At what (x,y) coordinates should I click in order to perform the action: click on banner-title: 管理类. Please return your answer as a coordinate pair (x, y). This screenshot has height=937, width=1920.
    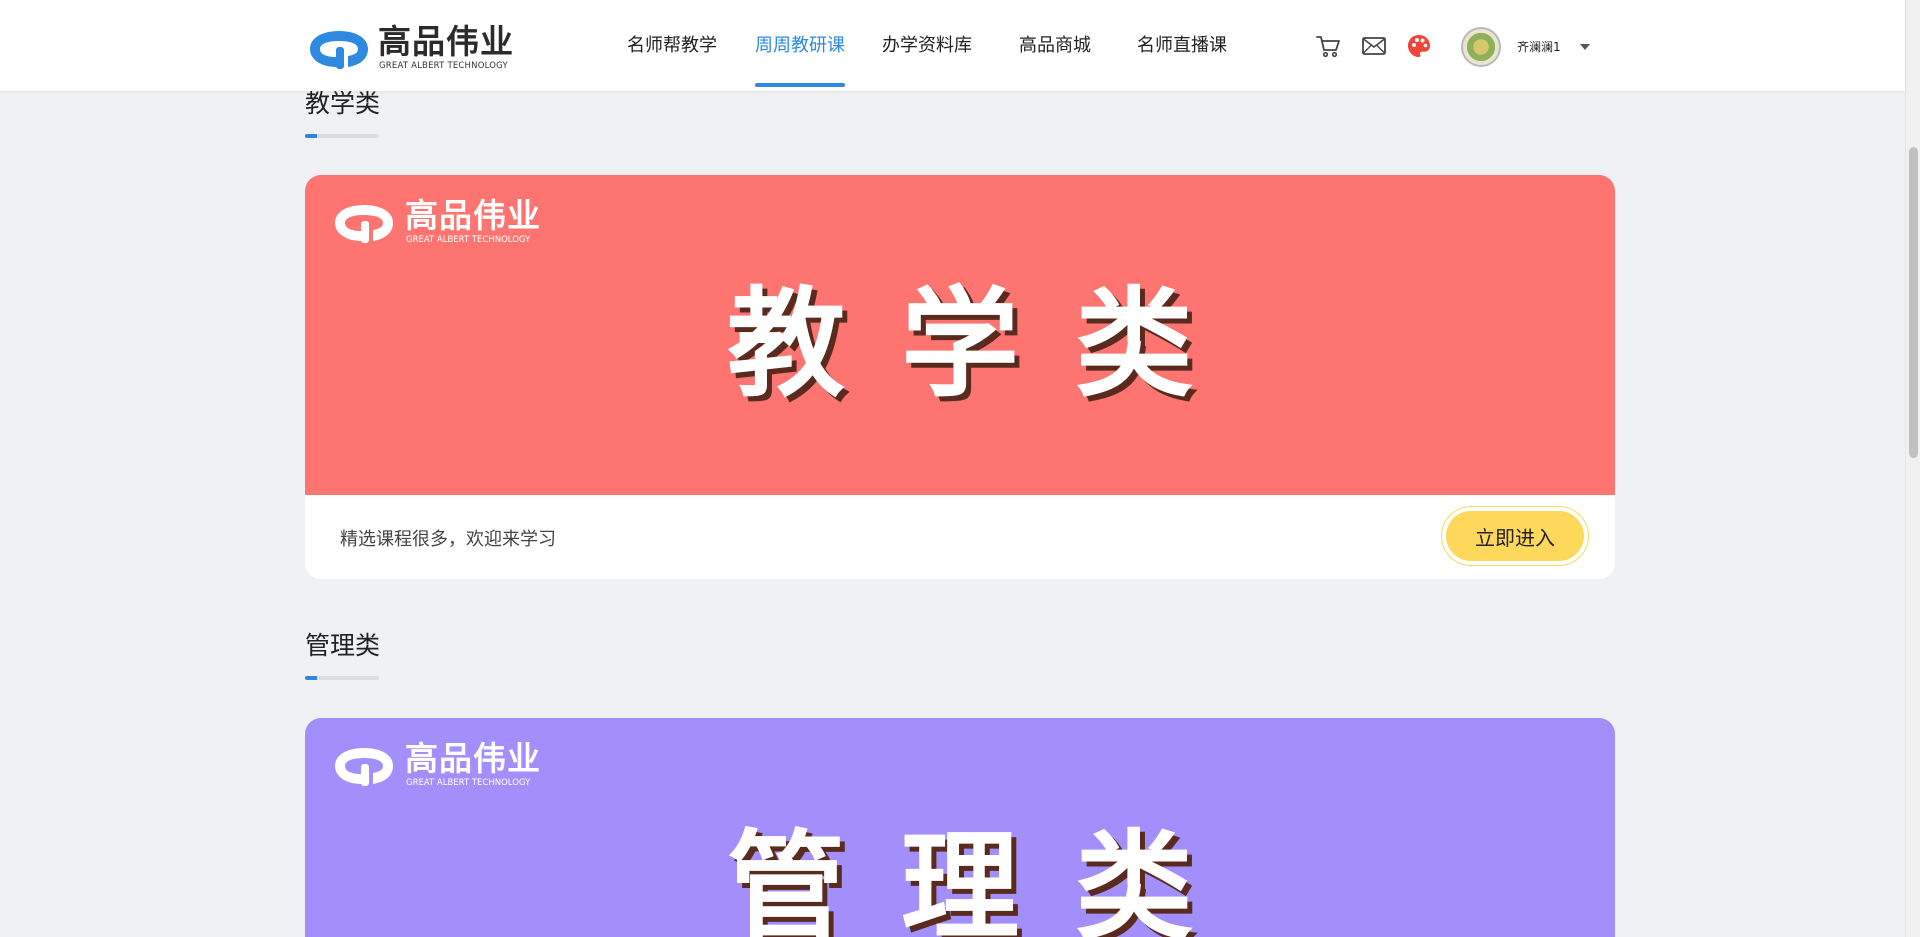
    Looking at the image, I should click on (987, 877).